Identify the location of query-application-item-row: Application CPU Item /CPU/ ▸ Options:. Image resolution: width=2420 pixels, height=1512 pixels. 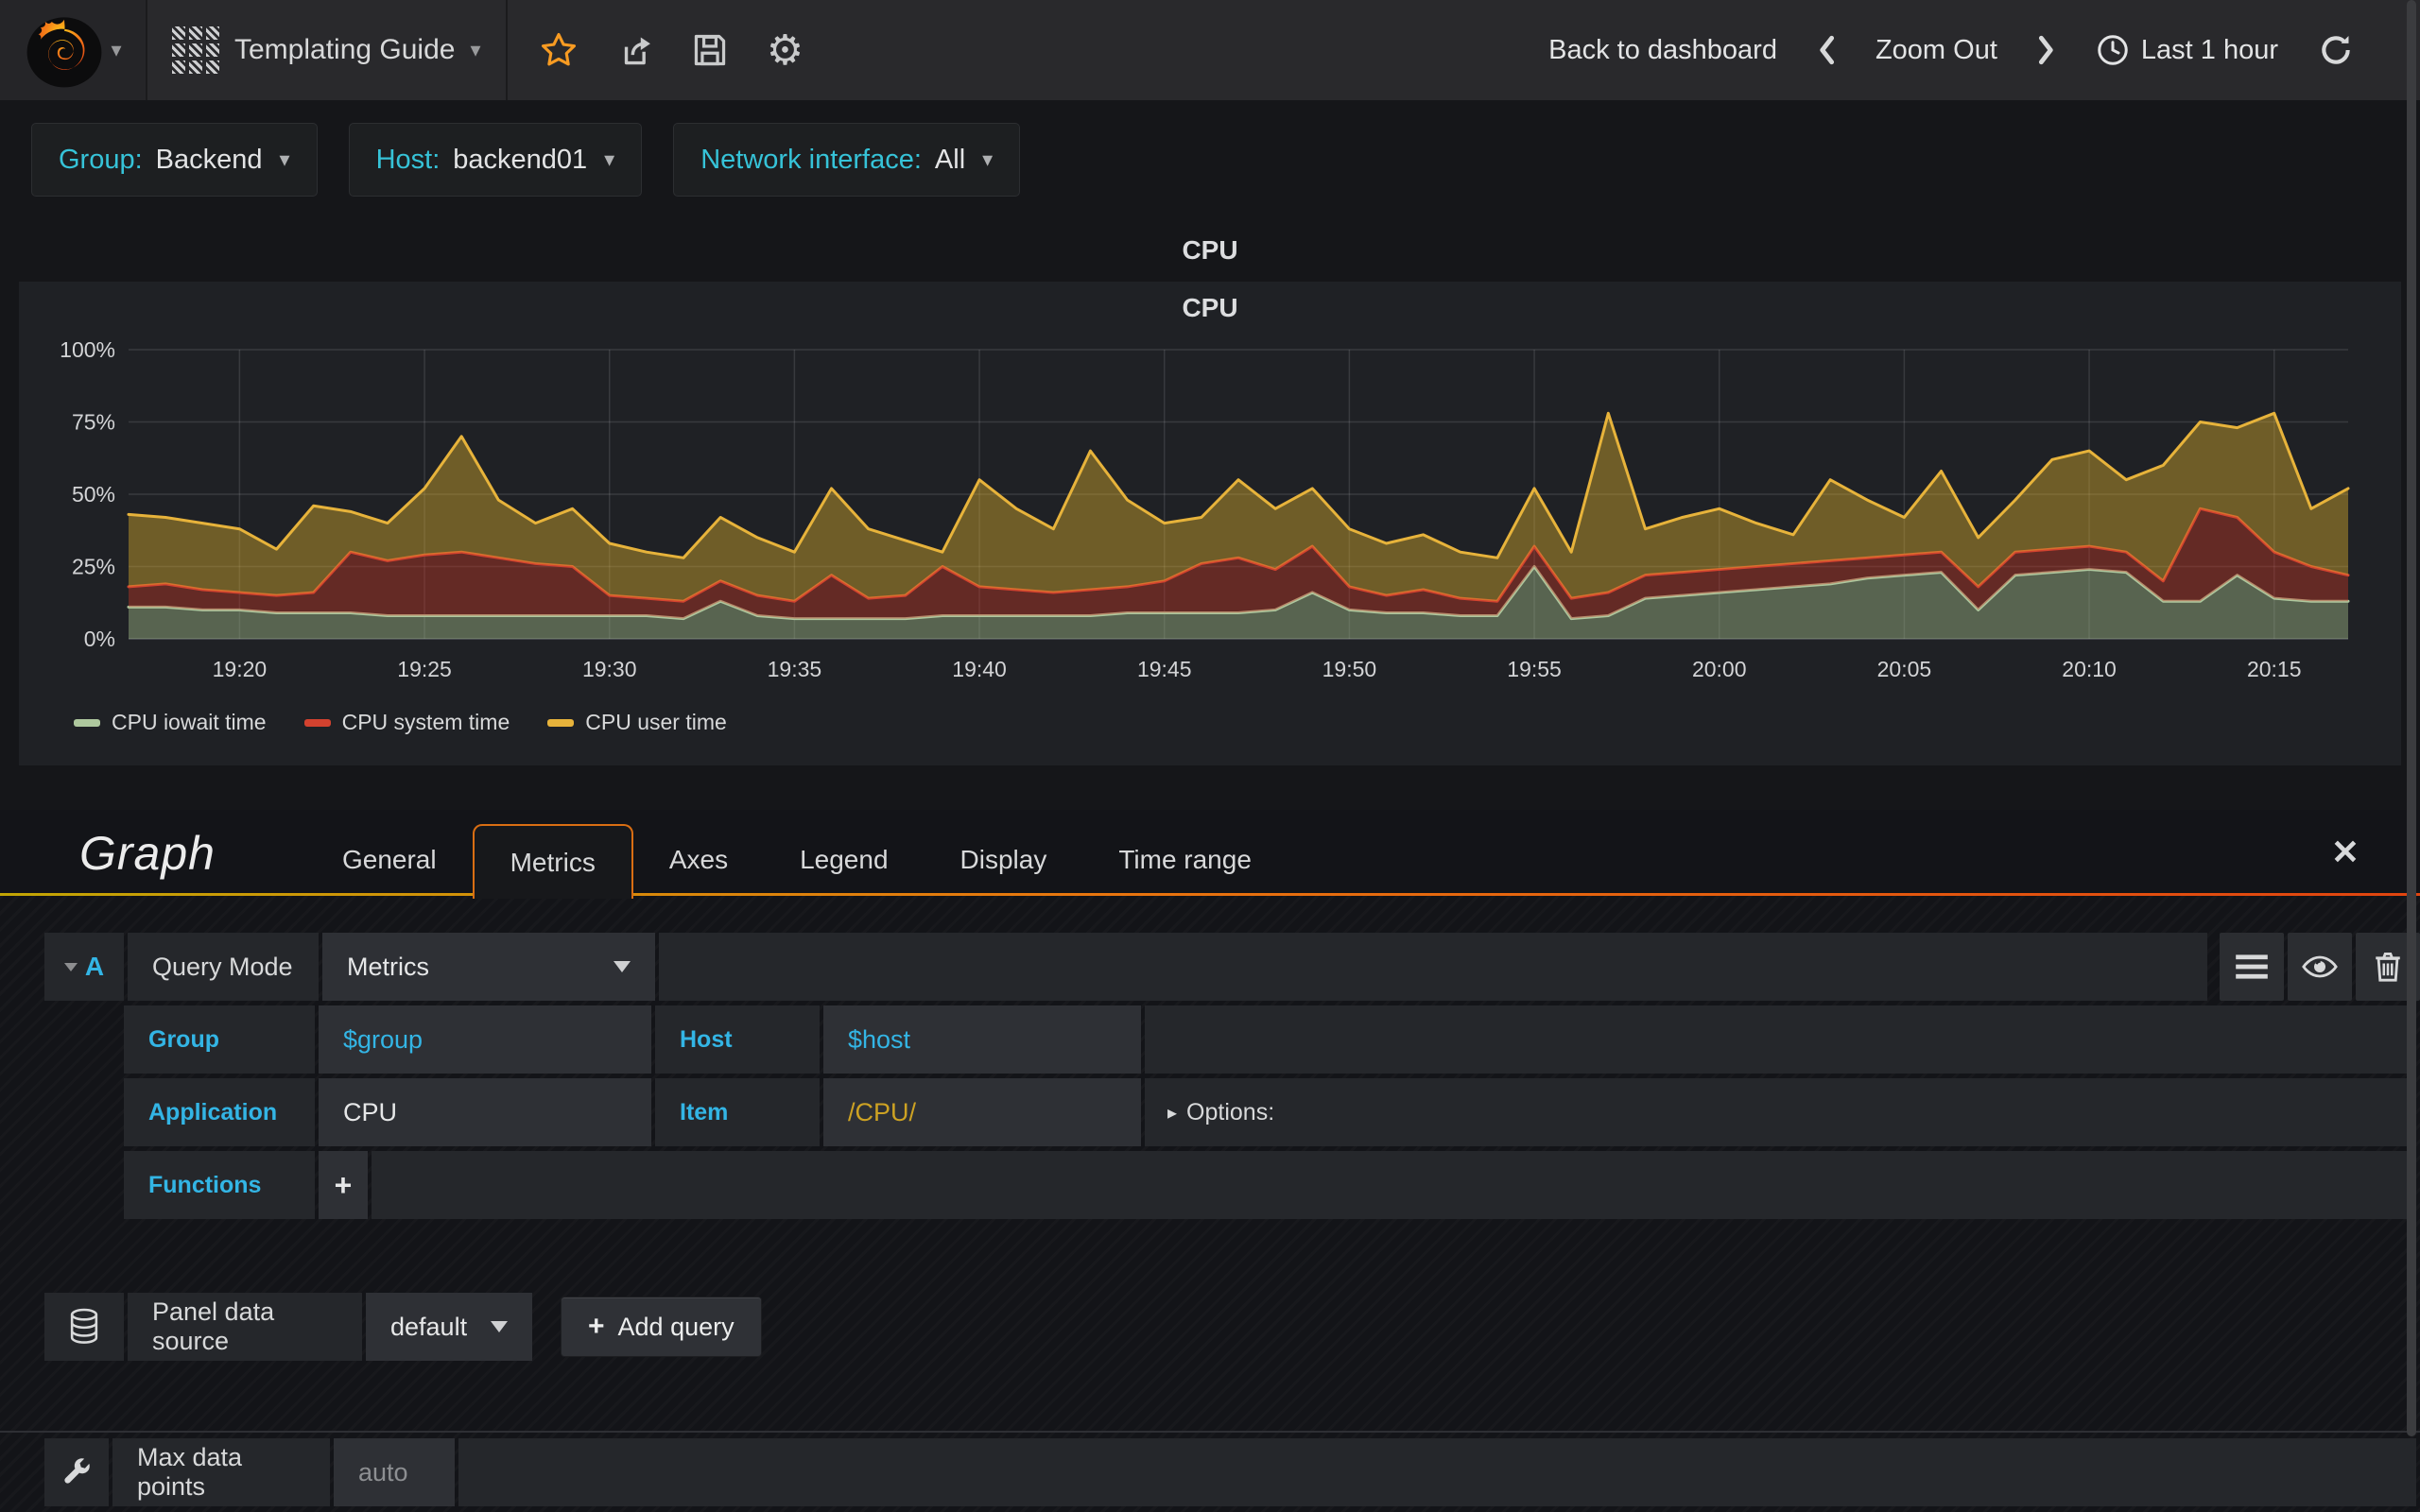
(1210, 1112).